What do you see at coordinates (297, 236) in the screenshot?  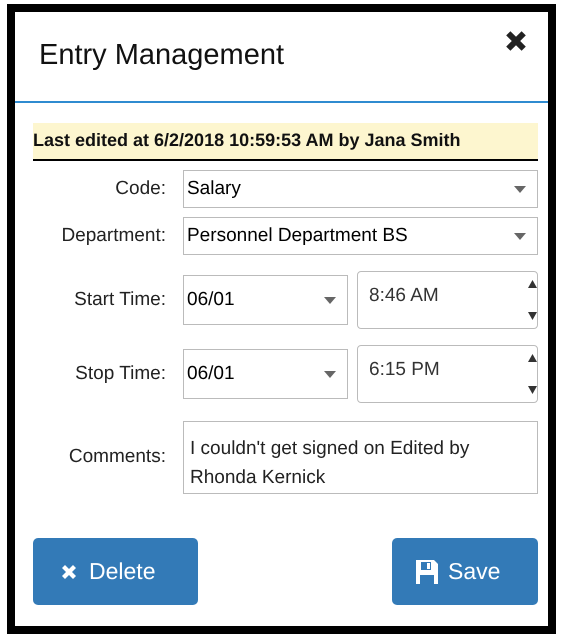 I see `select-value: Personnel Department BS` at bounding box center [297, 236].